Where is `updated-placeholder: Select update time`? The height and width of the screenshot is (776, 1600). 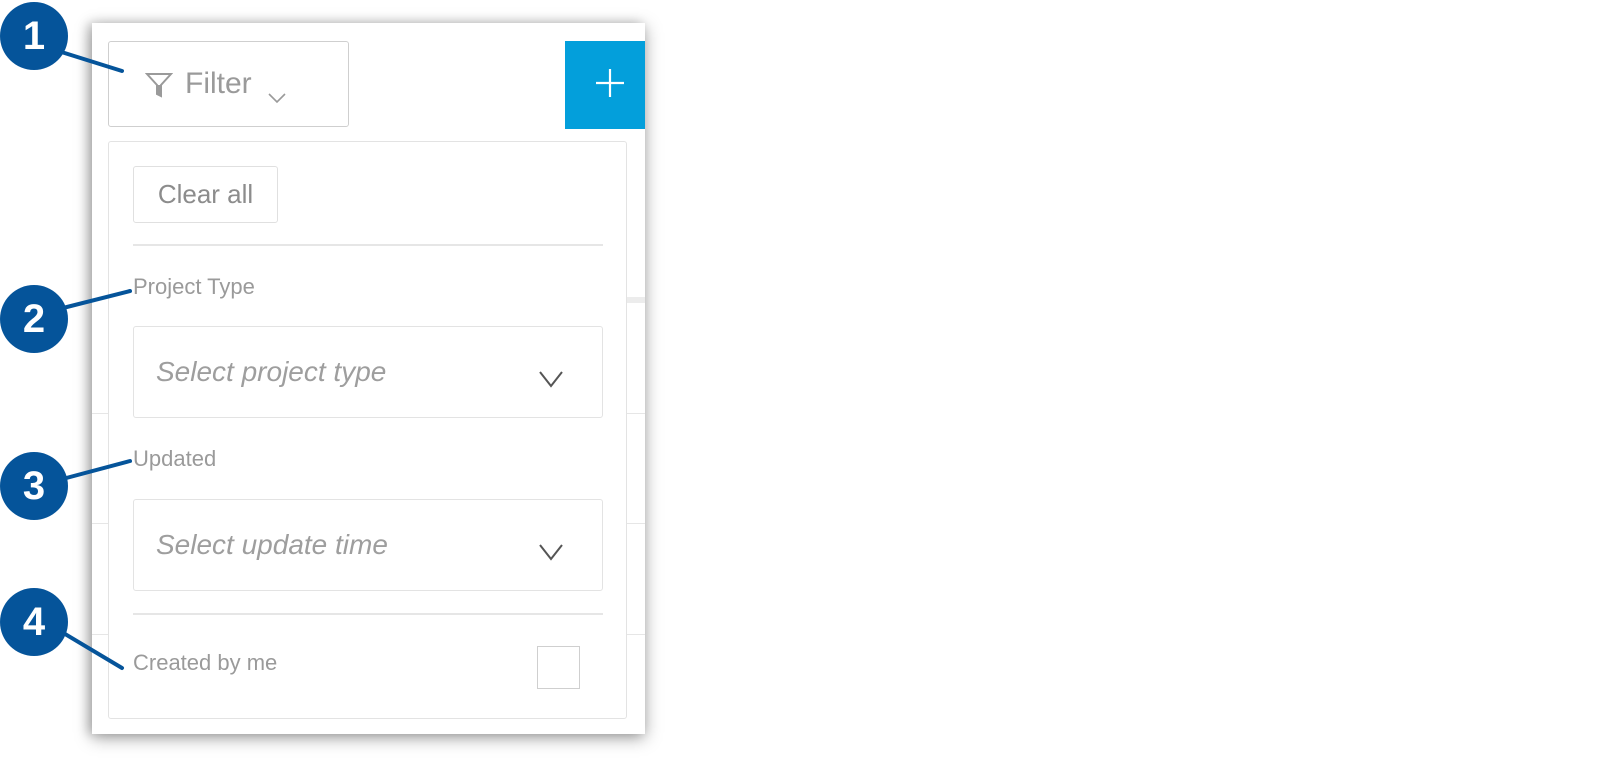 updated-placeholder: Select update time is located at coordinates (272, 544).